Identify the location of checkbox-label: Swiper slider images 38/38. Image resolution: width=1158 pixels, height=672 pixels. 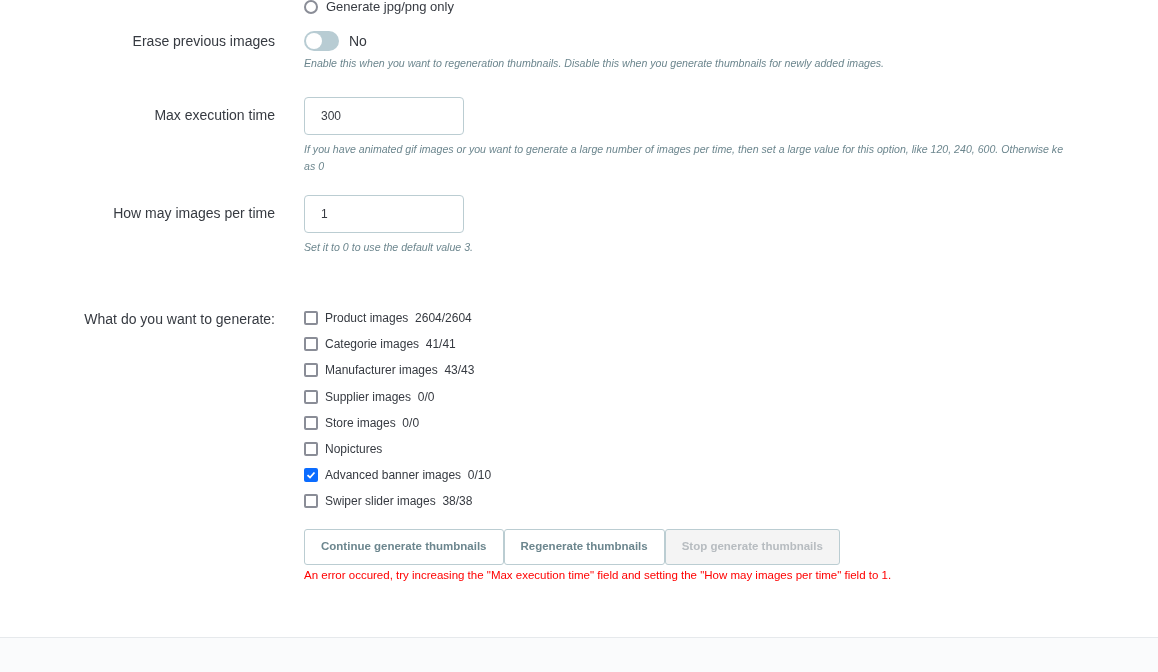
(399, 502).